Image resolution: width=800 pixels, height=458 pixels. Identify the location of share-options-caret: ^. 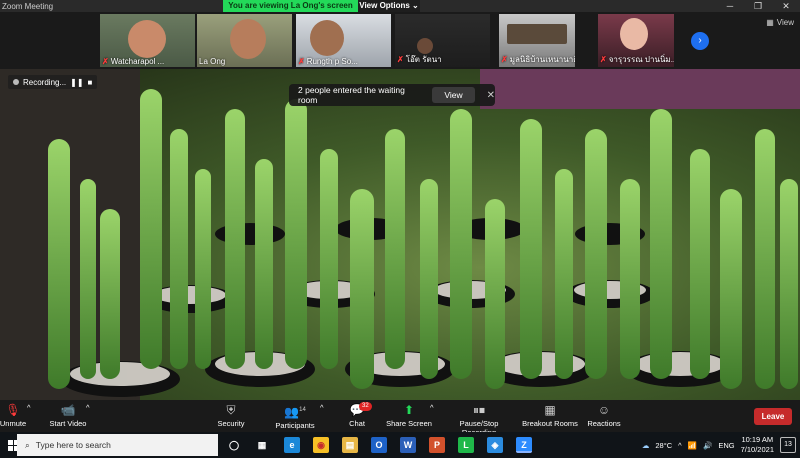
(432, 407).